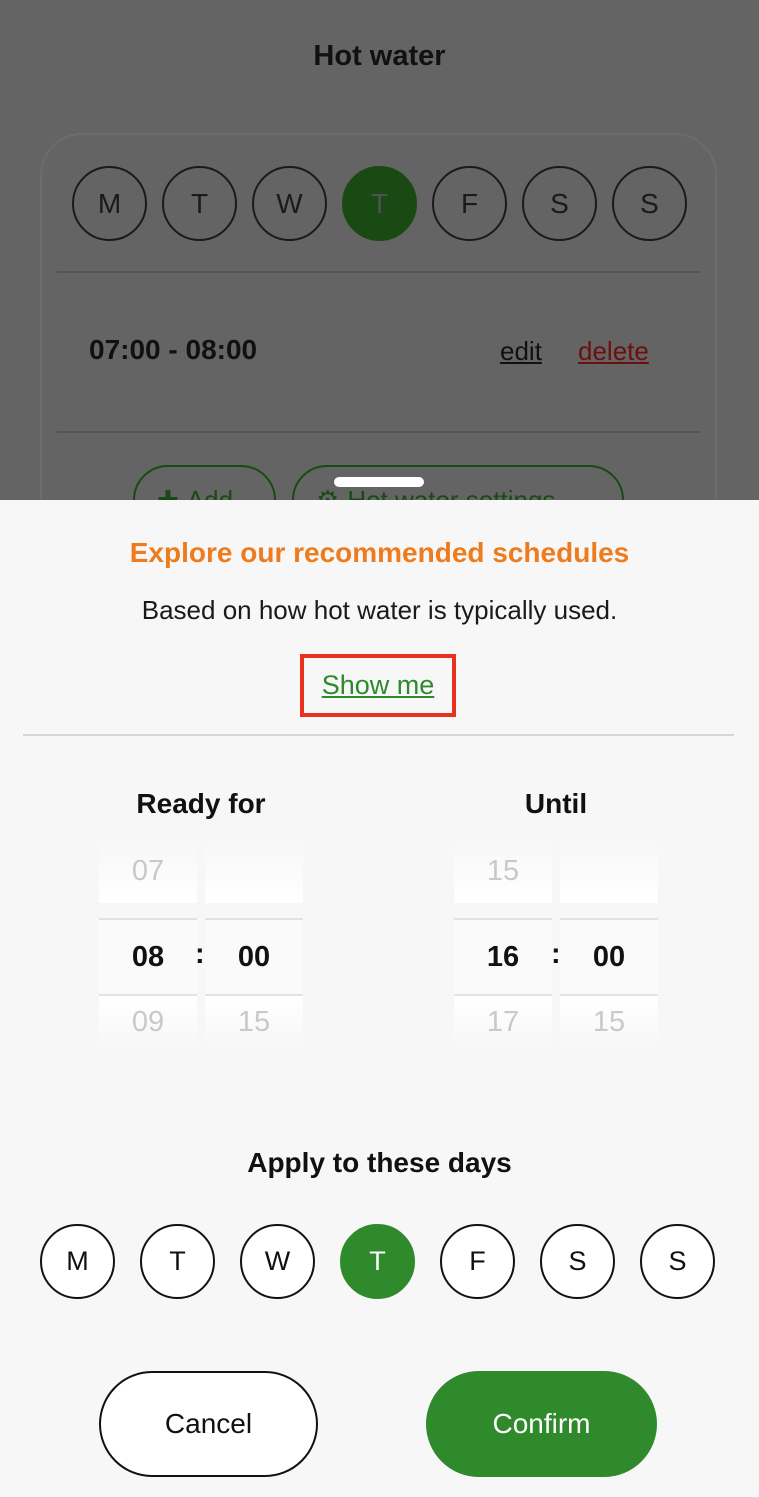 The image size is (759, 1497). Describe the element at coordinates (177, 1261) in the screenshot. I see `day-toggle-tue: T` at that location.